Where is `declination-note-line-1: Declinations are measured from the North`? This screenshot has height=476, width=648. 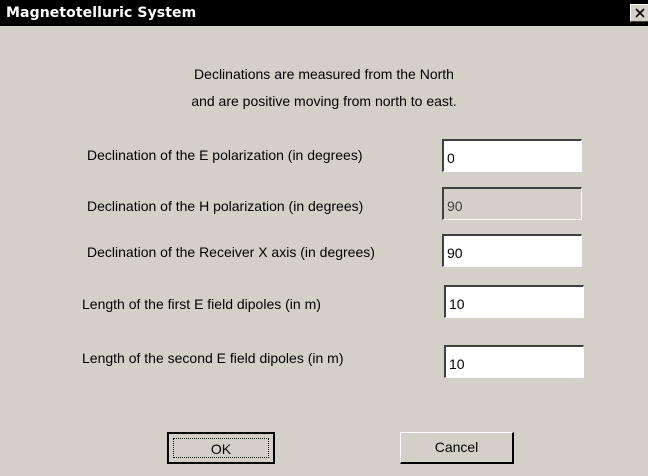
declination-note-line-1: Declinations are measured from the North is located at coordinates (324, 74).